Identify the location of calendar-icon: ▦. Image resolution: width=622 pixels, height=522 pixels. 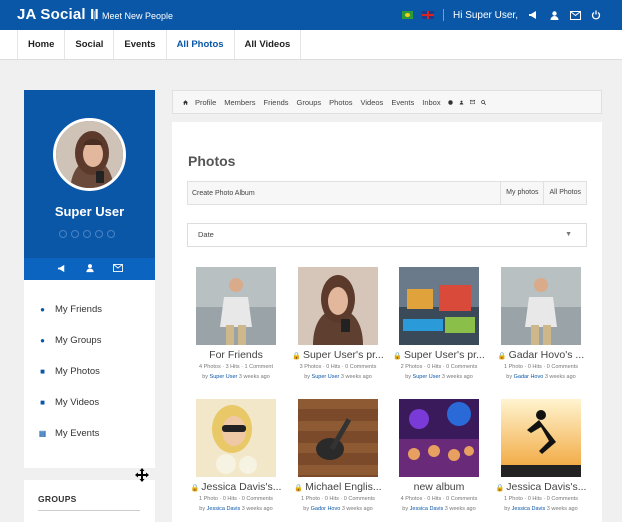
(42, 433).